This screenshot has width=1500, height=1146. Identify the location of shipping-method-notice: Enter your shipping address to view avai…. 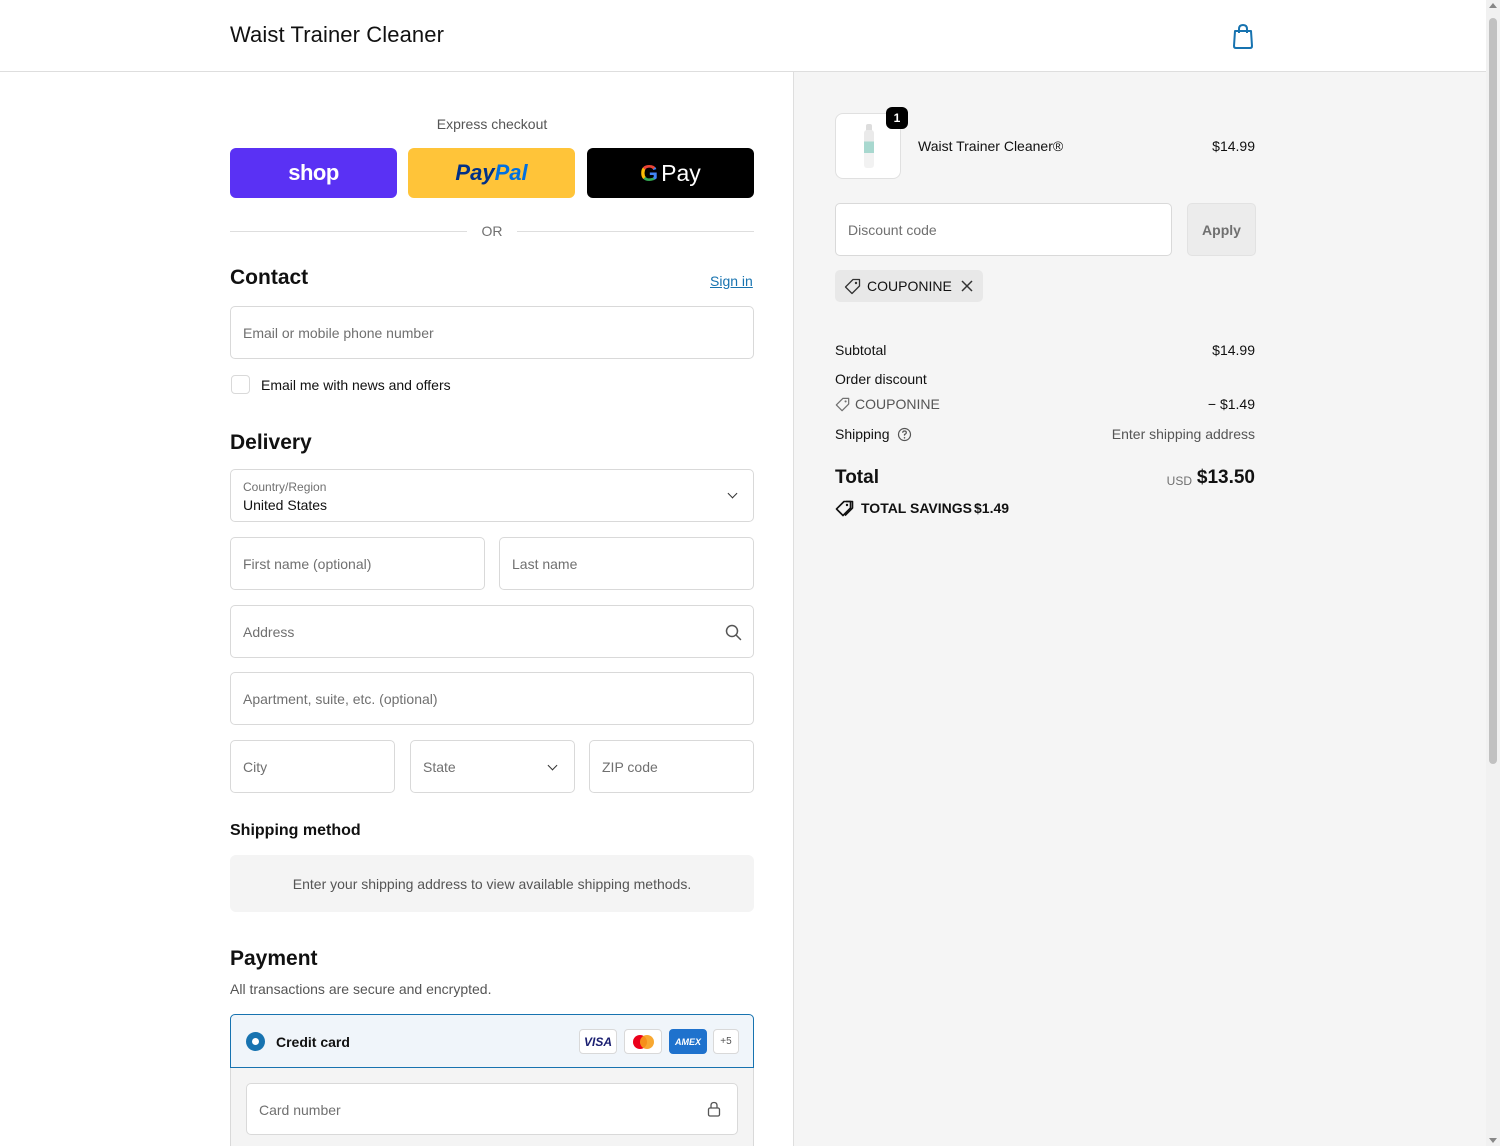
(492, 883).